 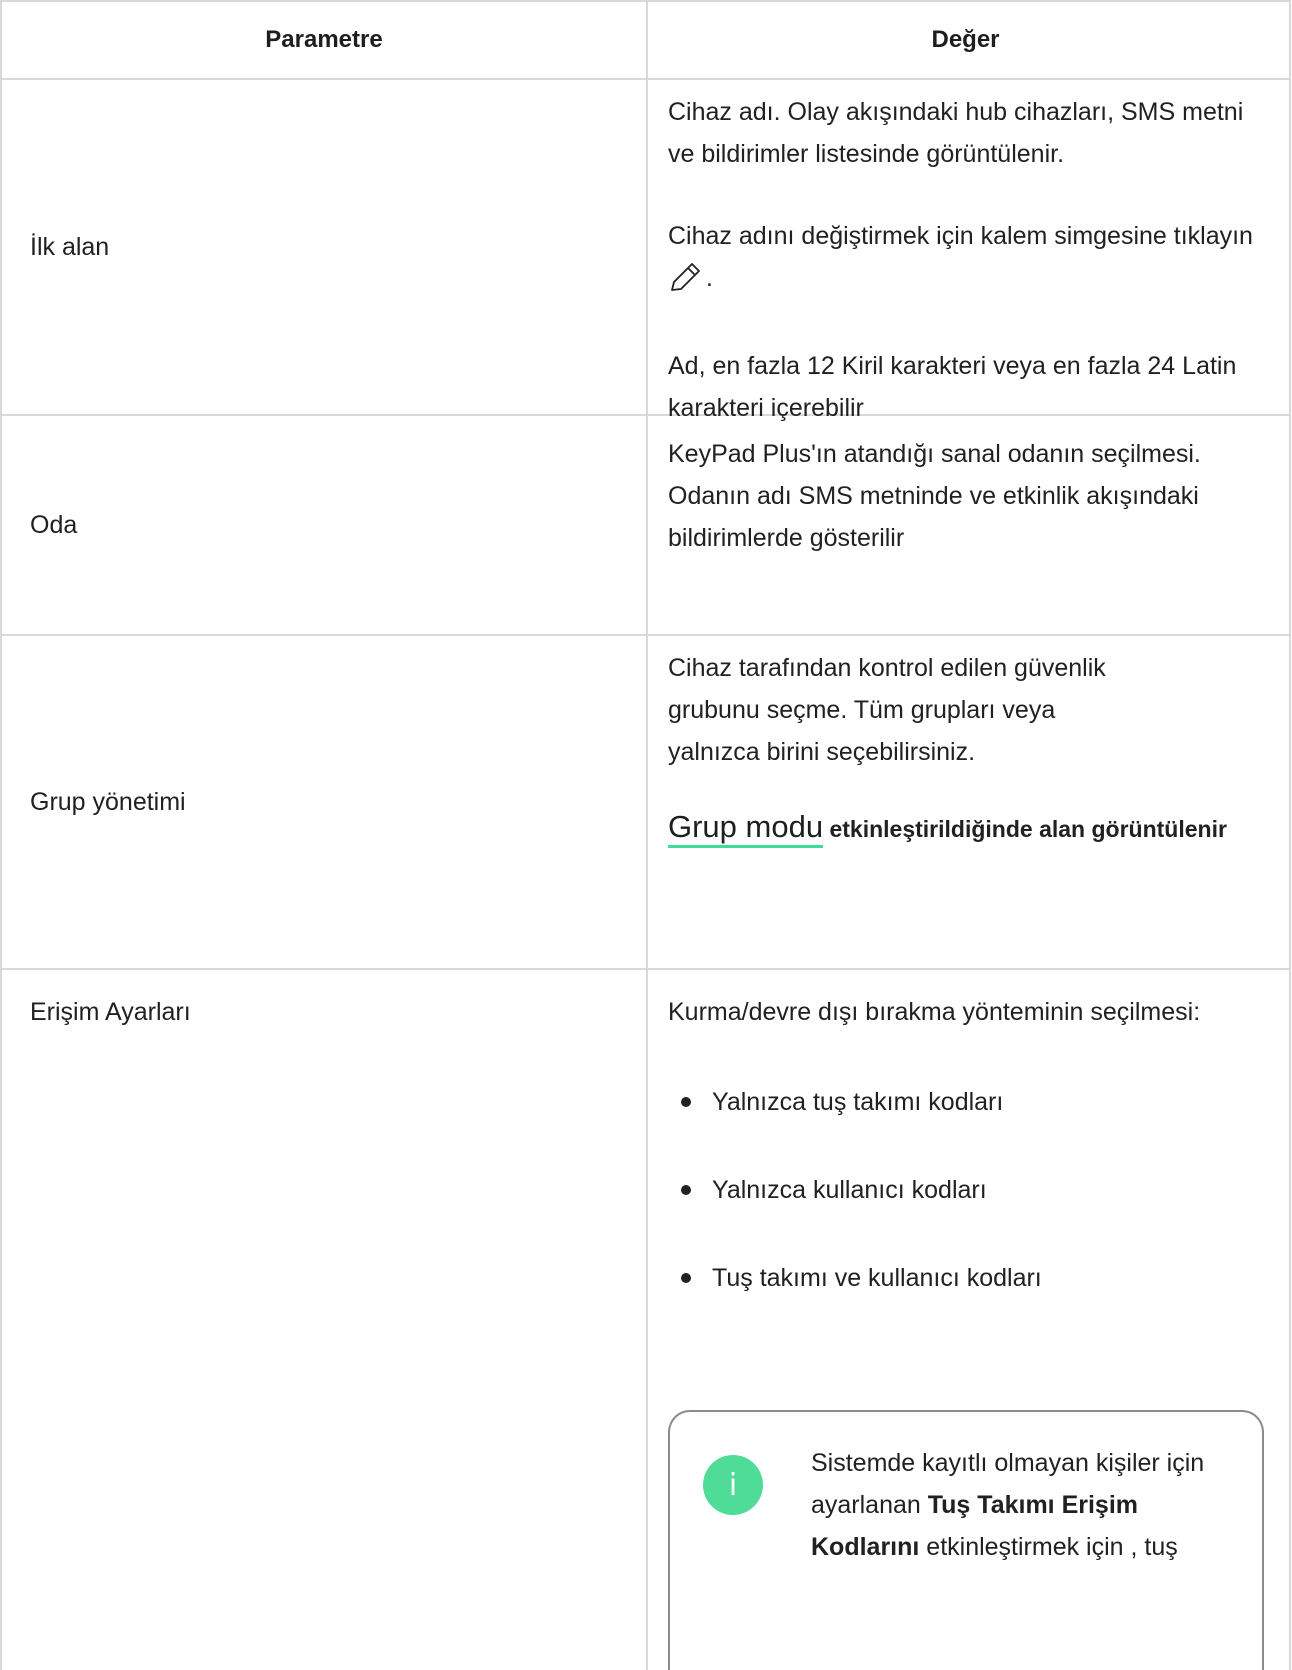 What do you see at coordinates (733, 1485) in the screenshot?
I see `info-icon: i` at bounding box center [733, 1485].